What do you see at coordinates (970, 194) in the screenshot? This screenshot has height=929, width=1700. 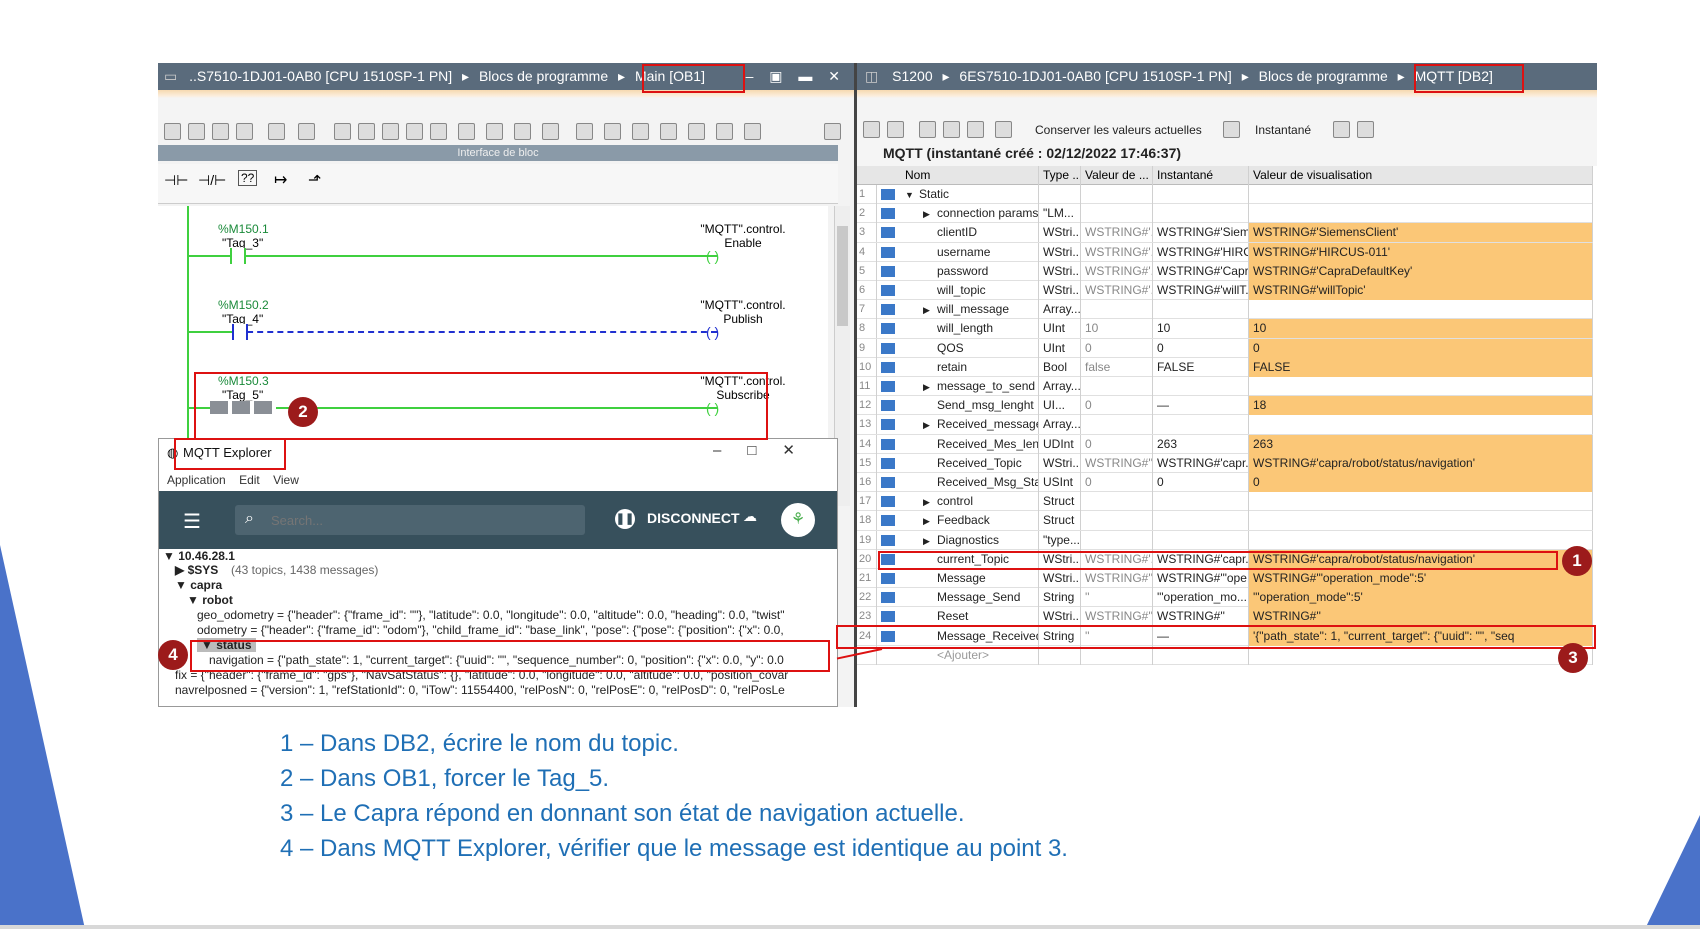 I see `row-name: ▼ Static` at bounding box center [970, 194].